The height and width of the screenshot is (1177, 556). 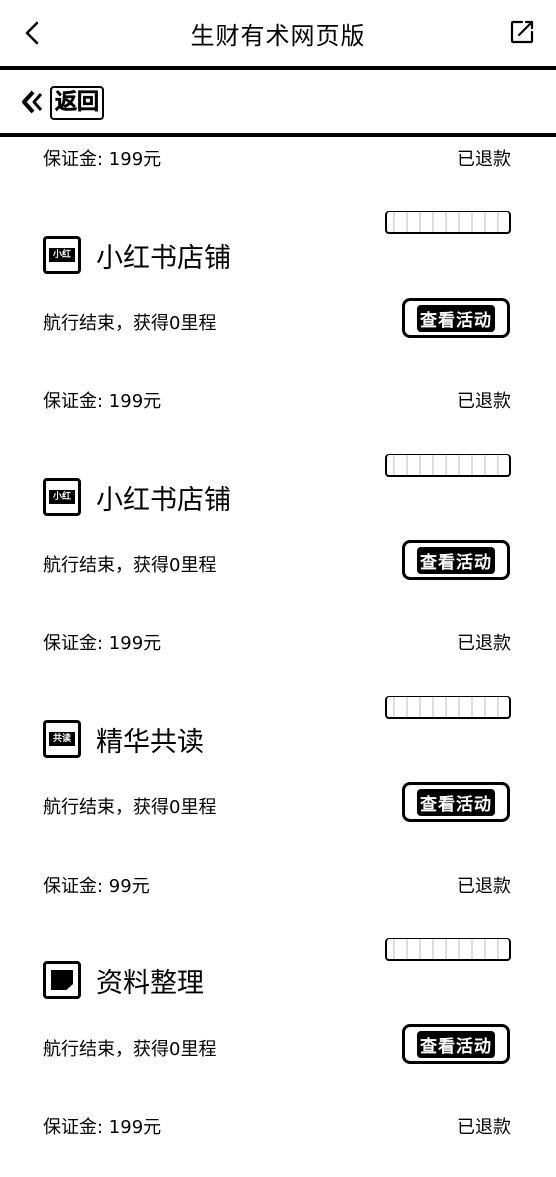 I want to click on activity-name: 精华共读, so click(x=150, y=742).